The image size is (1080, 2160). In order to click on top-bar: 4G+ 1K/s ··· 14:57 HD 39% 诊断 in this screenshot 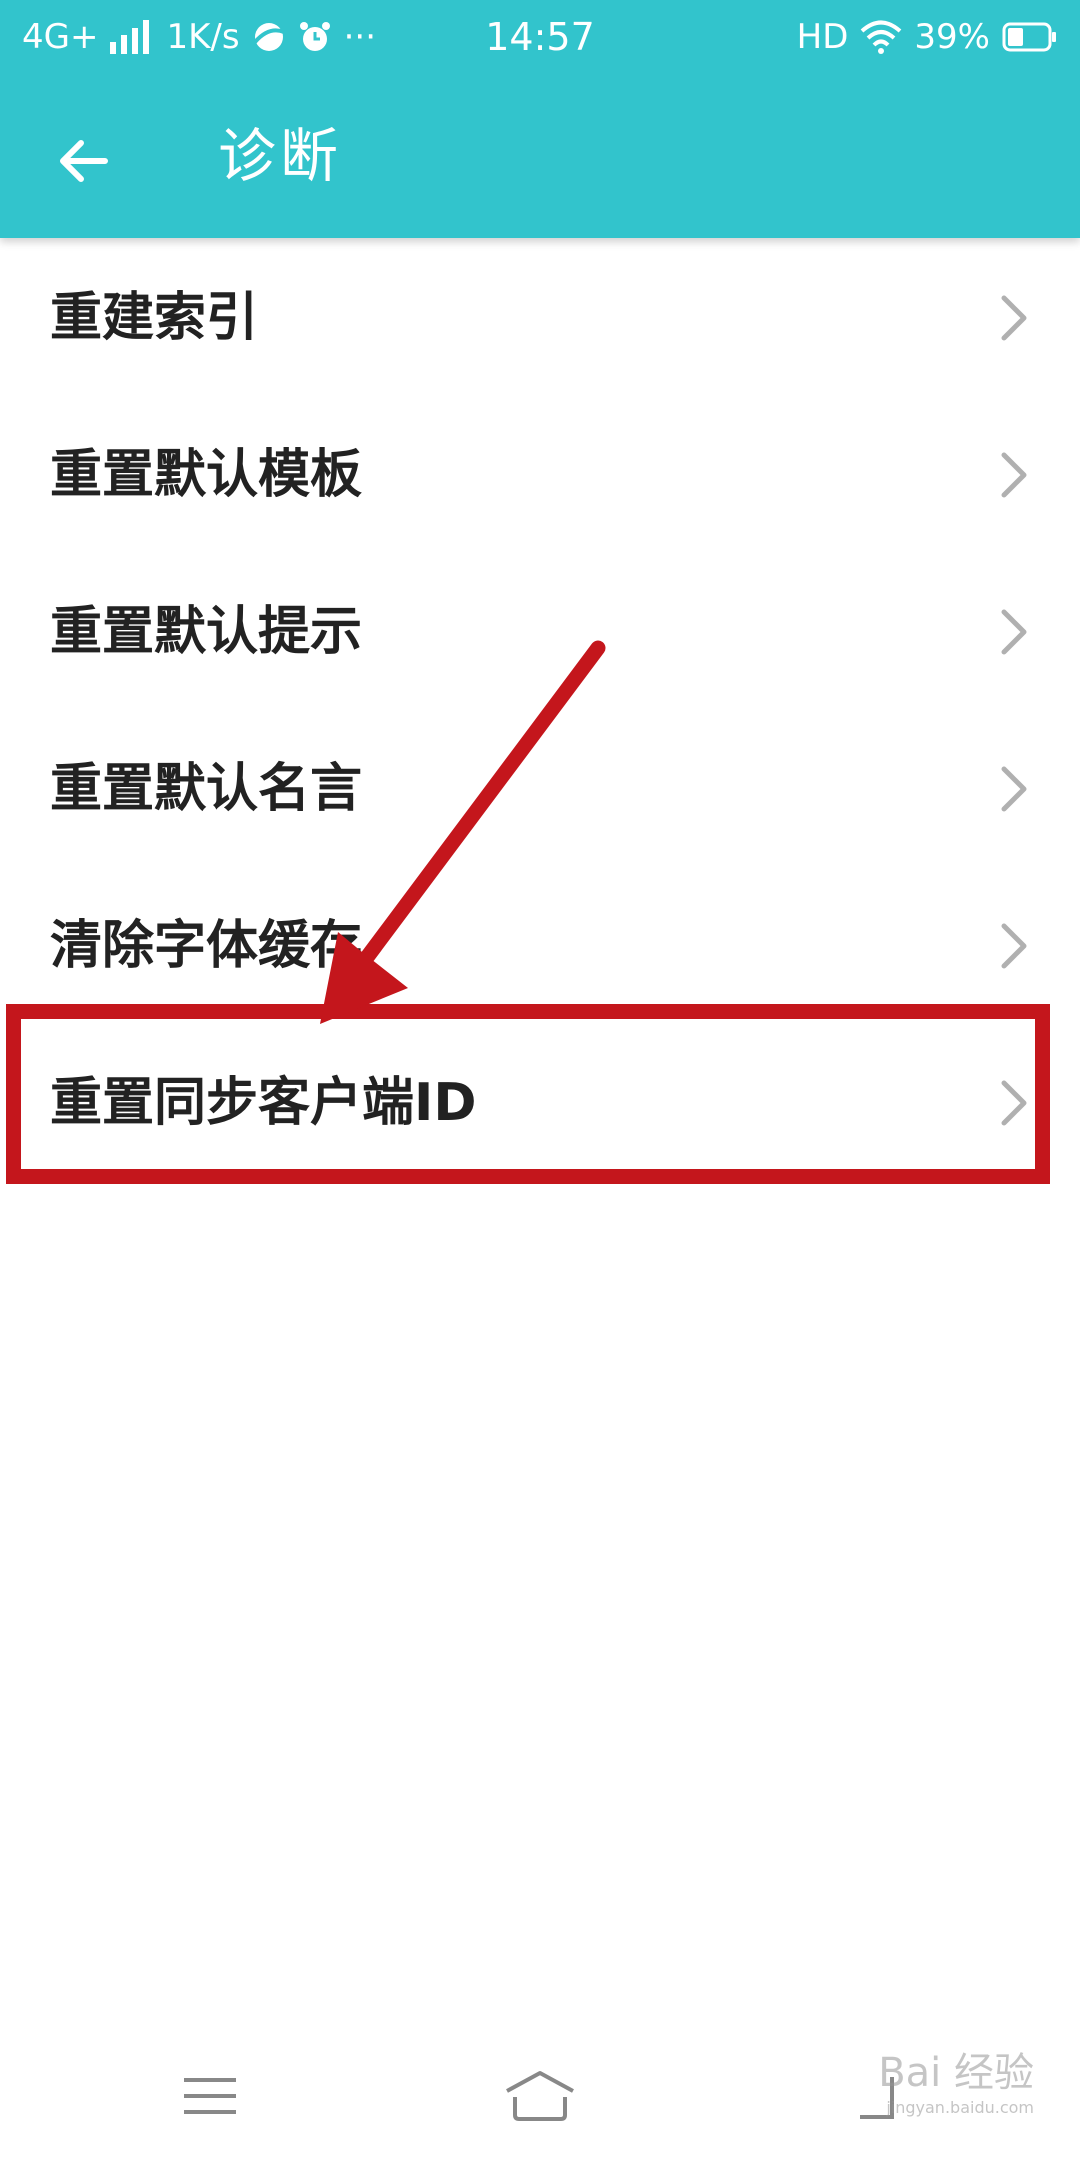, I will do `click(540, 119)`.